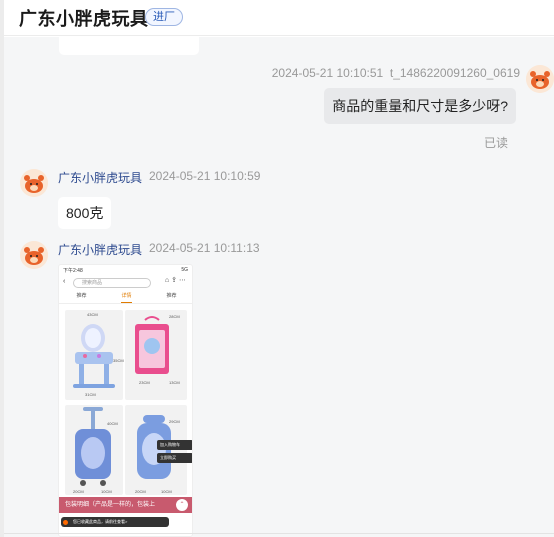 Image resolution: width=554 pixels, height=537 pixels. I want to click on phone-popup-buy: 立即购买, so click(174, 458).